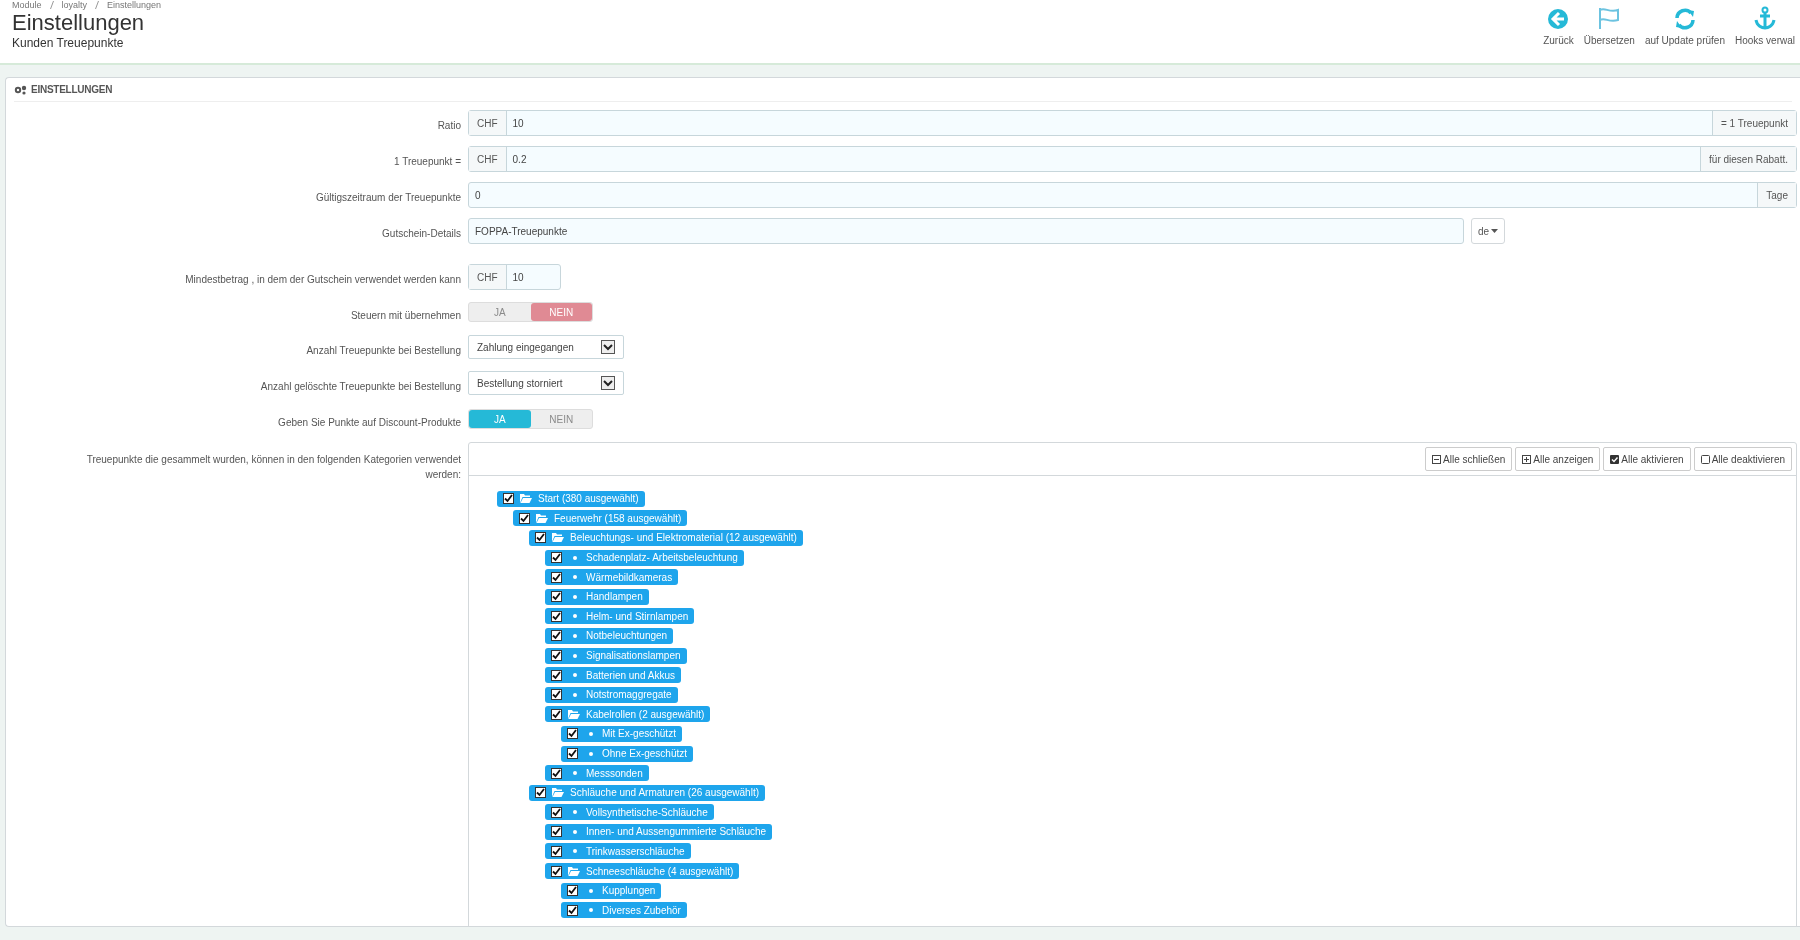  I want to click on empty-square-icon, so click(1705, 459).